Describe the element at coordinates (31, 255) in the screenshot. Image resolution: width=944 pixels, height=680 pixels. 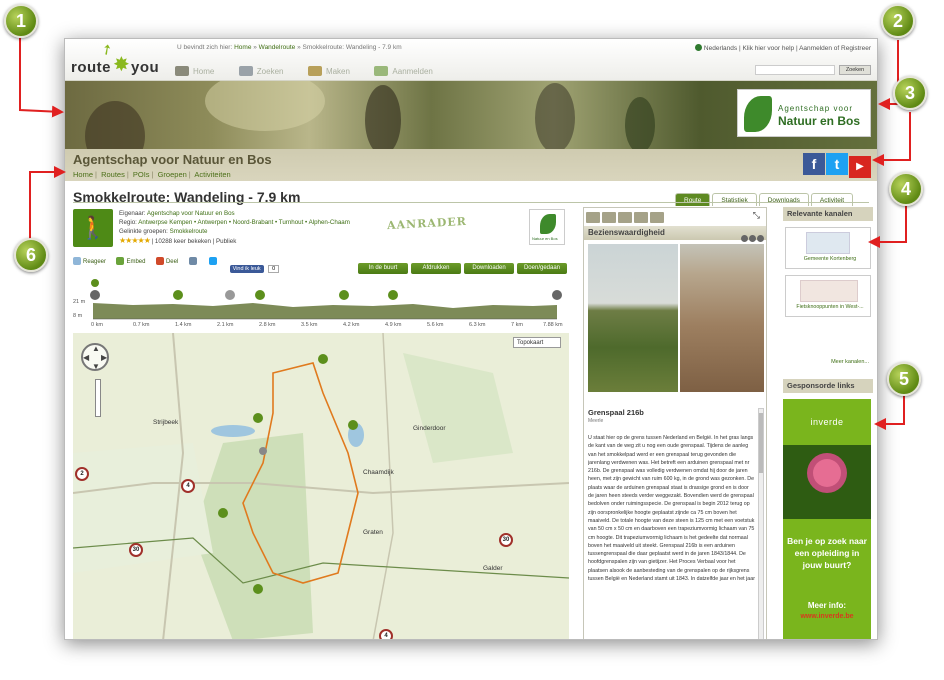
I see `callout-6: 6` at that location.